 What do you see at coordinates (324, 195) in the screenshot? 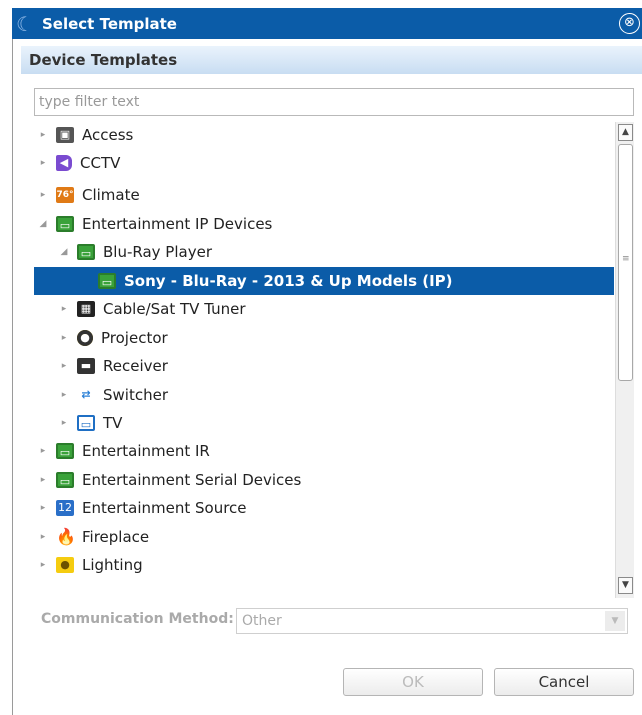
I see `tree-item: ▸ 76° Climate` at bounding box center [324, 195].